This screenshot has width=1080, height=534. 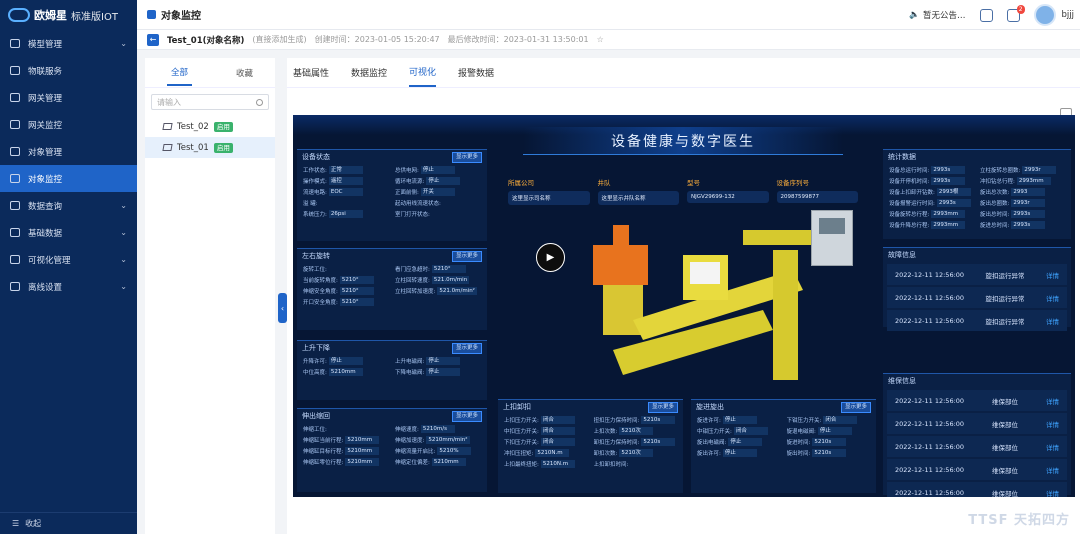 What do you see at coordinates (346, 203) in the screenshot?
I see `kv-item: 溢 罐:` at bounding box center [346, 203].